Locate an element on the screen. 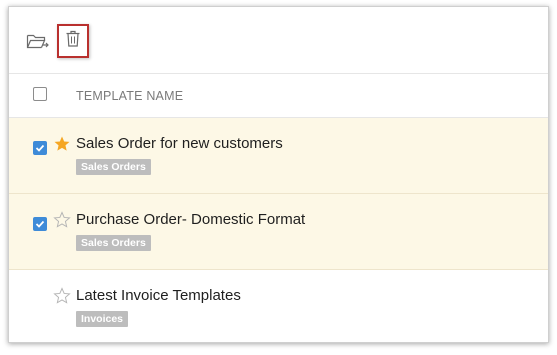 The image size is (557, 355). column-header-template-name: TEMPLATE NAME is located at coordinates (130, 96).